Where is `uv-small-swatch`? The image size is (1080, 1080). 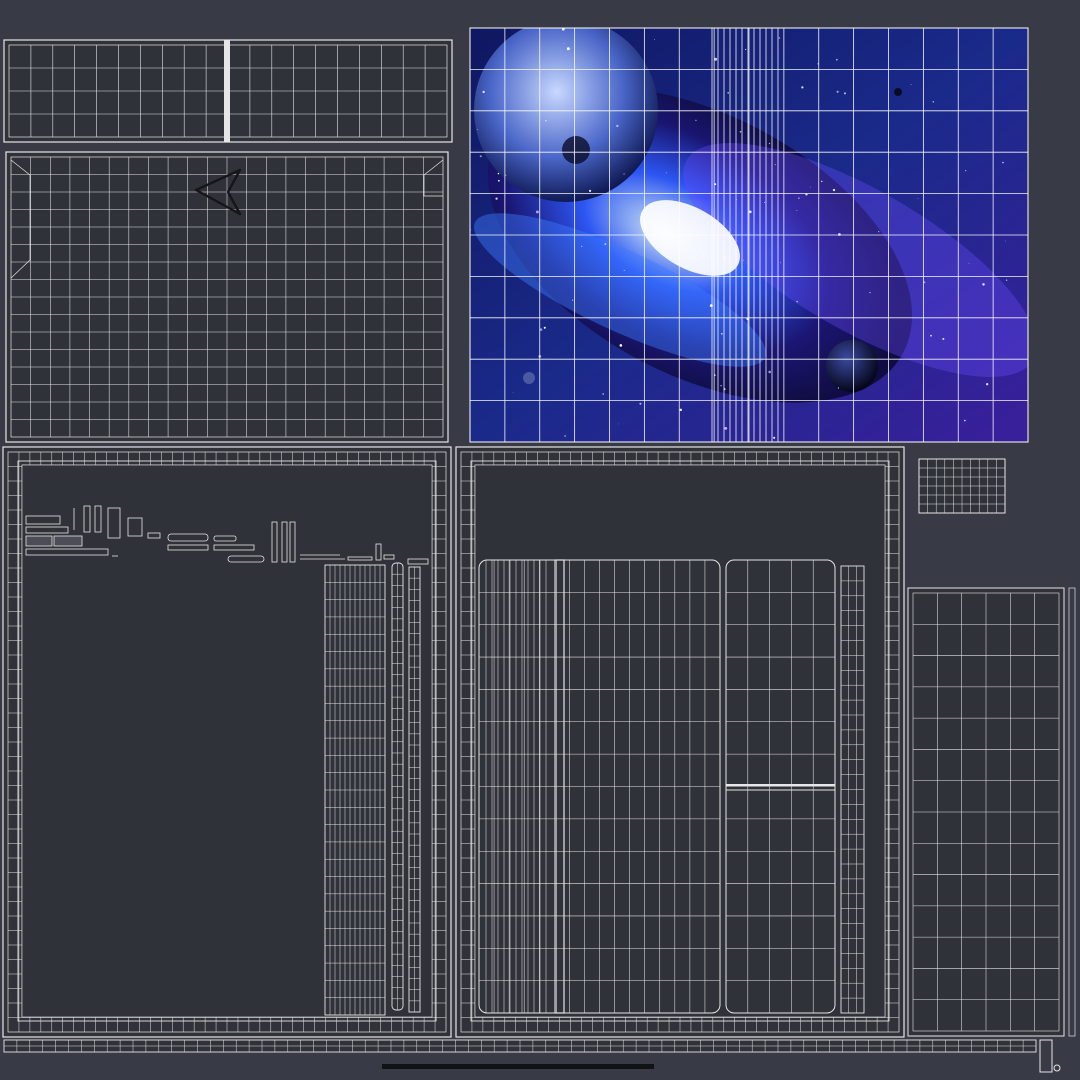
uv-small-swatch is located at coordinates (962, 486).